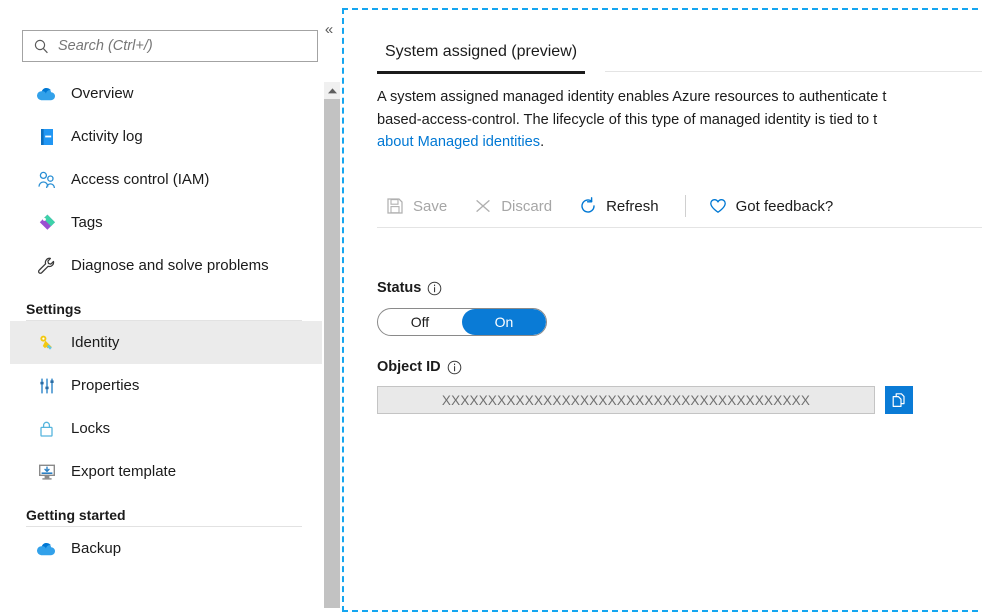 This screenshot has width=982, height=612. I want to click on wrench-icon, so click(46, 265).